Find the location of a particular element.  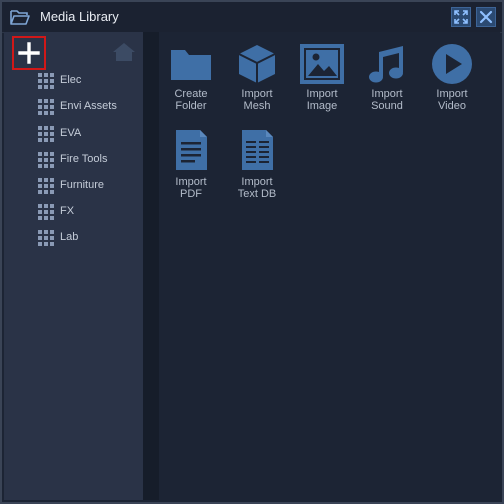

tile-label: Import Image is located at coordinates (322, 100).